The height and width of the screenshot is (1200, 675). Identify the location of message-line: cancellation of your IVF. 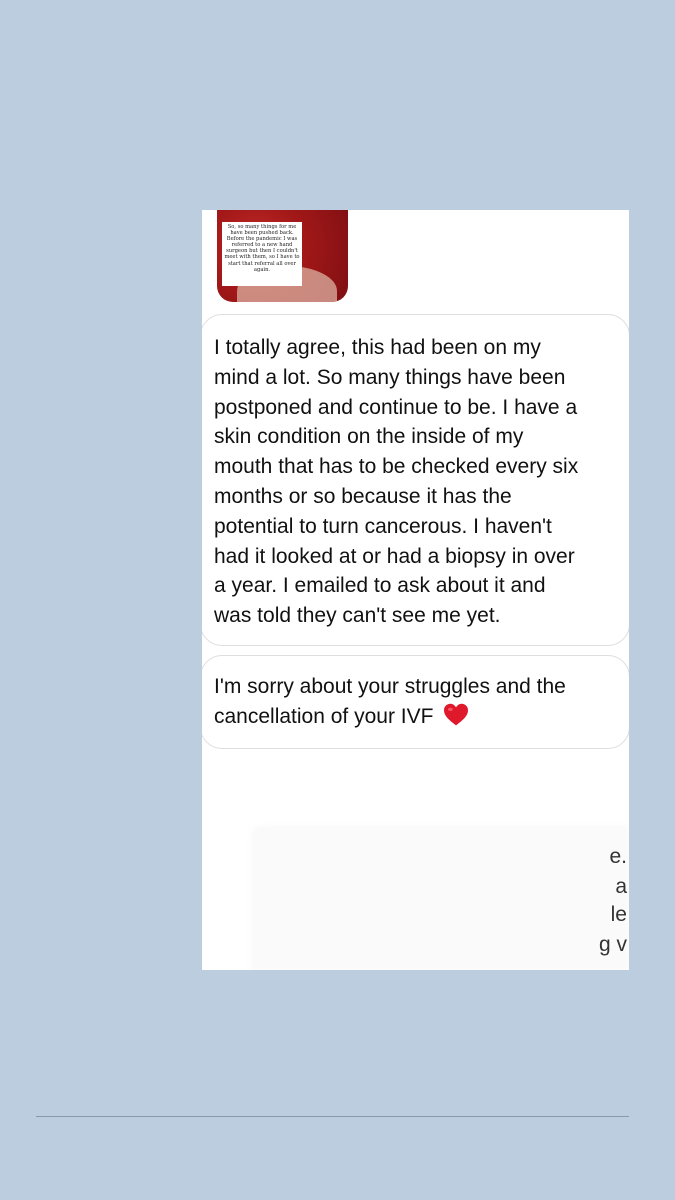
(324, 716).